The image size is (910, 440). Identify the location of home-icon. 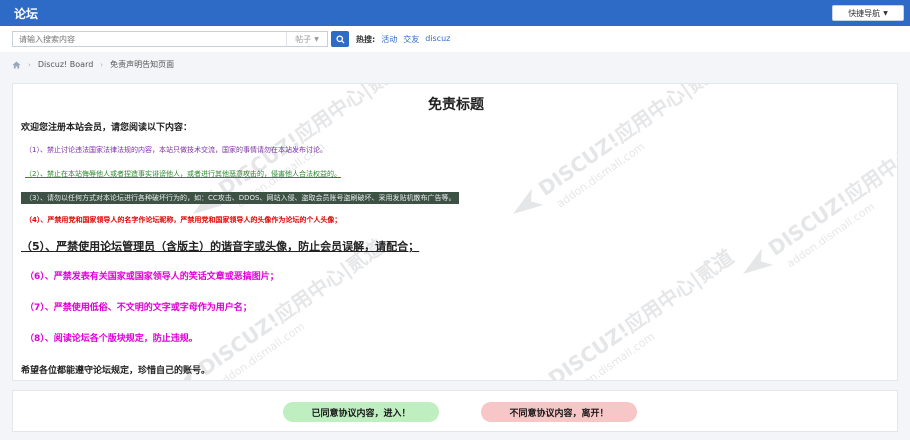
(16, 64).